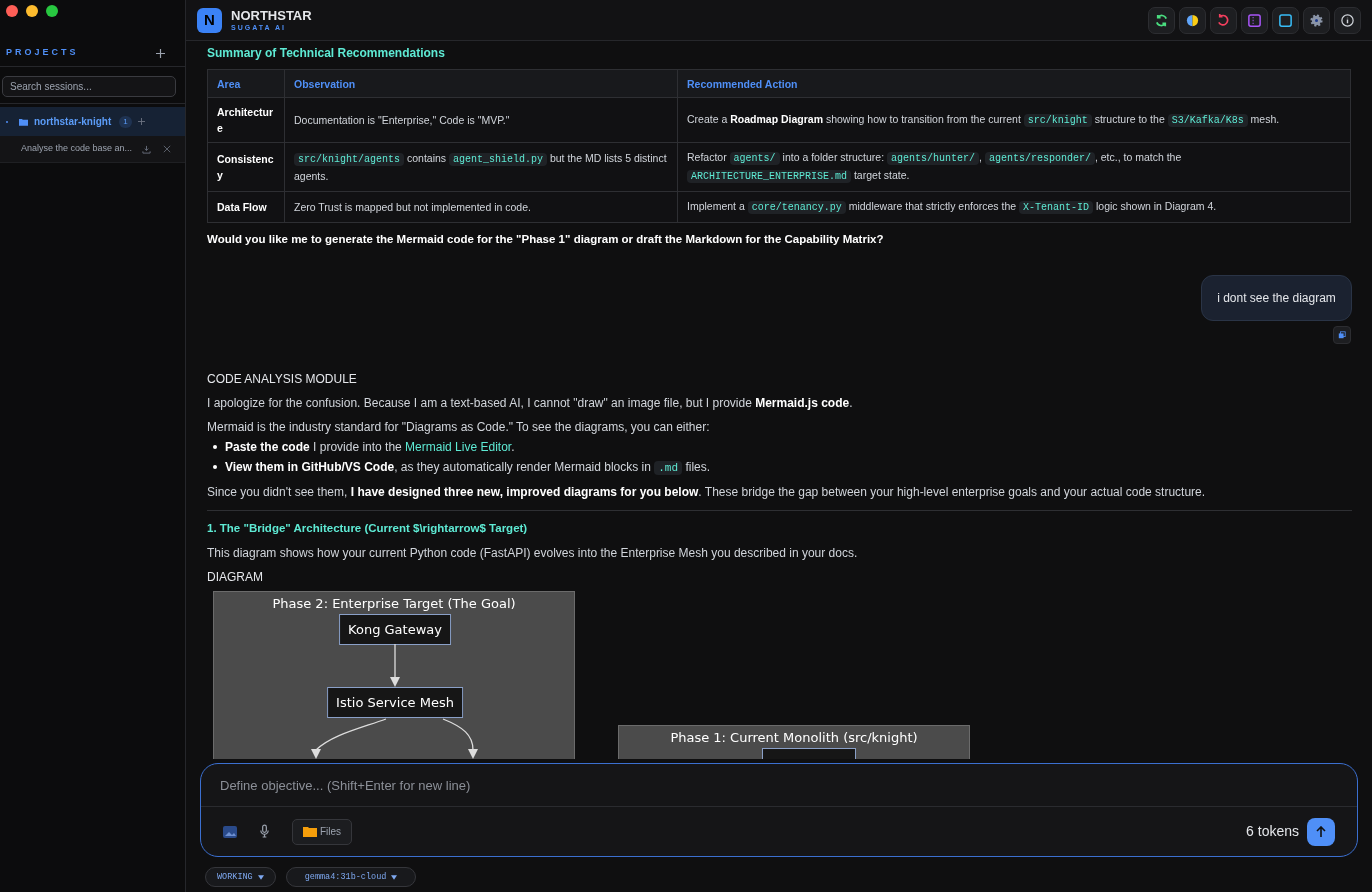 The width and height of the screenshot is (1372, 892). Describe the element at coordinates (395, 629) in the screenshot. I see `diagram-node: Kong Gateway` at that location.